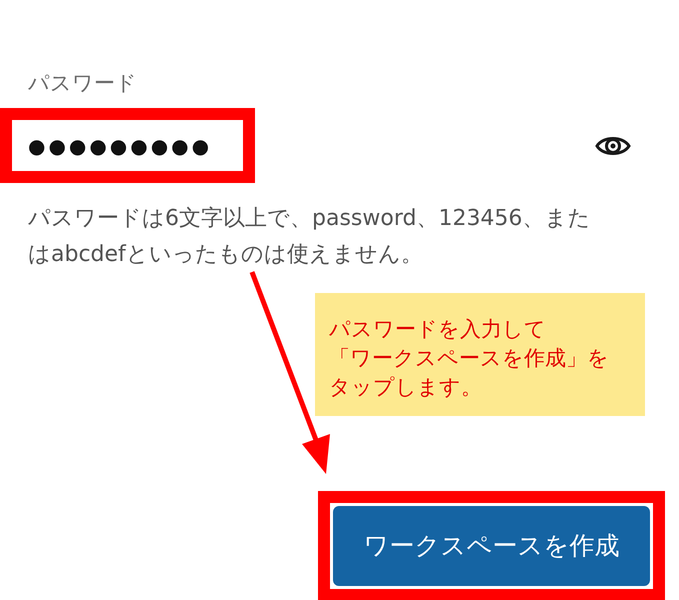 The height and width of the screenshot is (600, 679). Describe the element at coordinates (469, 358) in the screenshot. I see `callout-line: 「ワークスペースを作成」を` at that location.